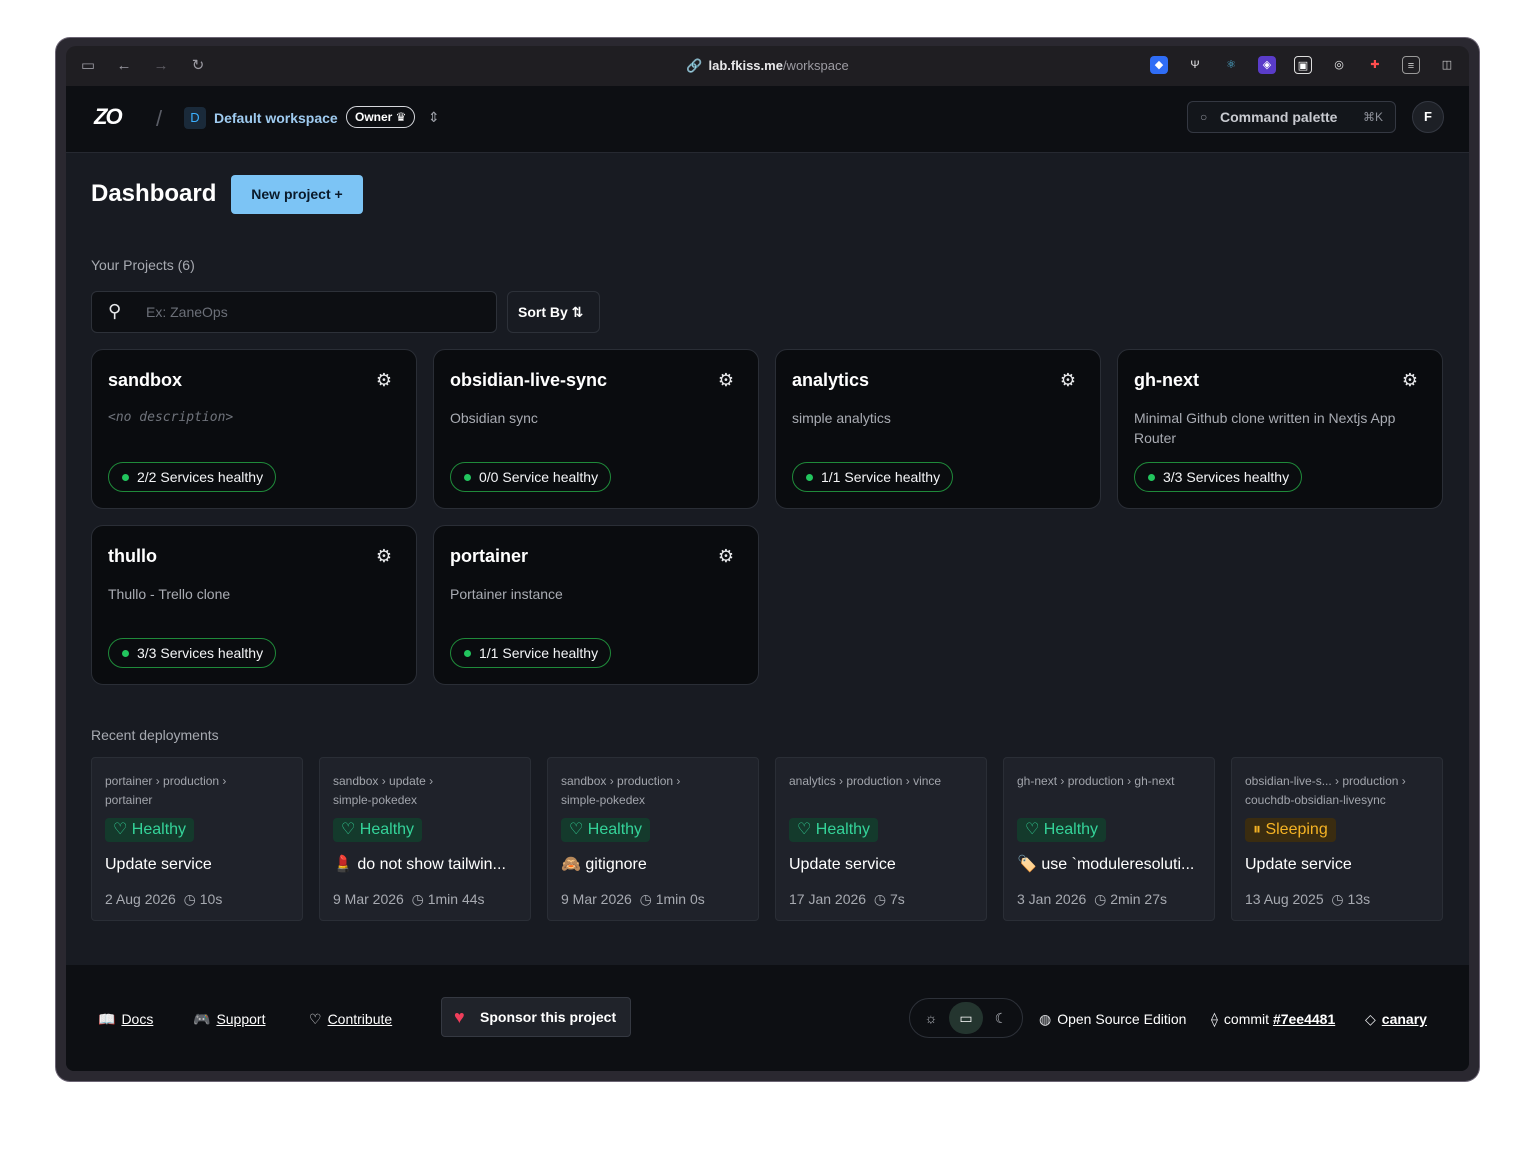 The width and height of the screenshot is (1534, 1155). Describe the element at coordinates (434, 117) in the screenshot. I see `chevron-up-down-icon: ⇕` at that location.